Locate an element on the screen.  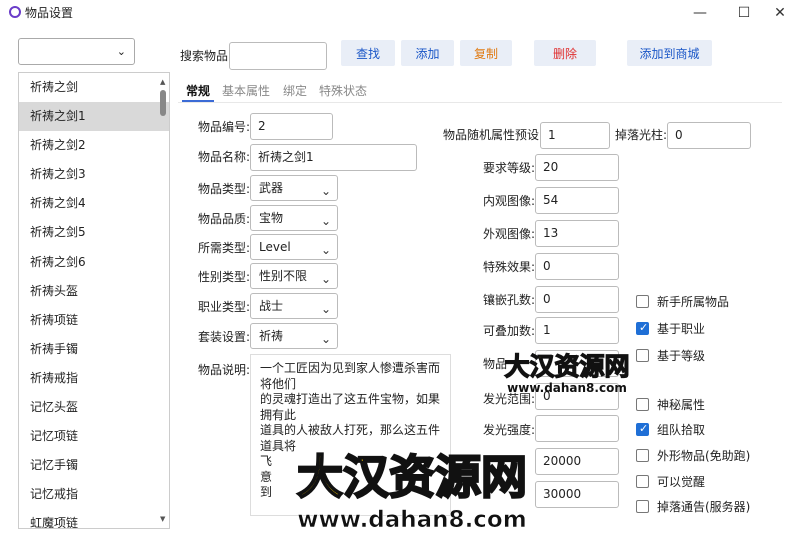
tab-basic-attributes: 基本属性 is located at coordinates (246, 90).